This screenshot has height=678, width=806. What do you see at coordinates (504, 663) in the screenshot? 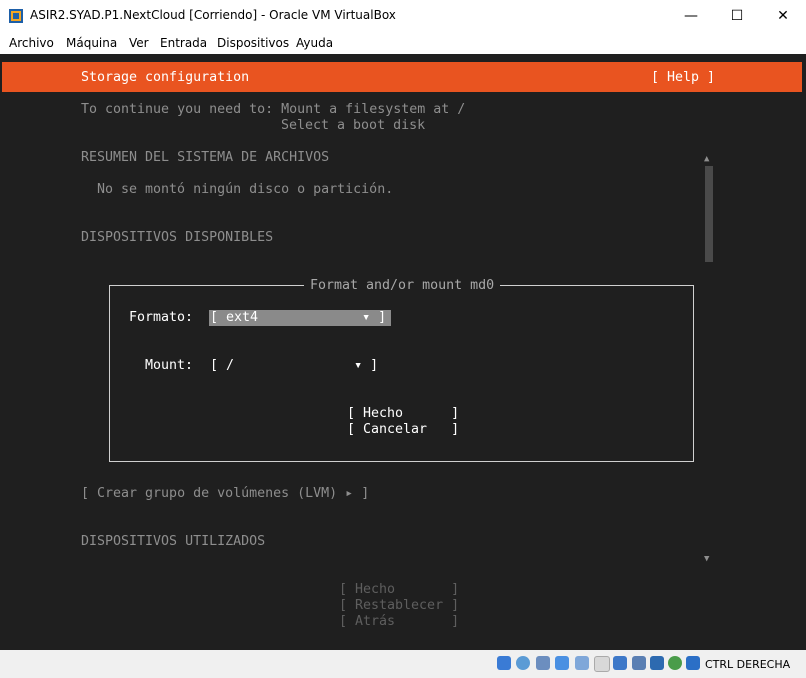
I see `hard-disk-icon` at bounding box center [504, 663].